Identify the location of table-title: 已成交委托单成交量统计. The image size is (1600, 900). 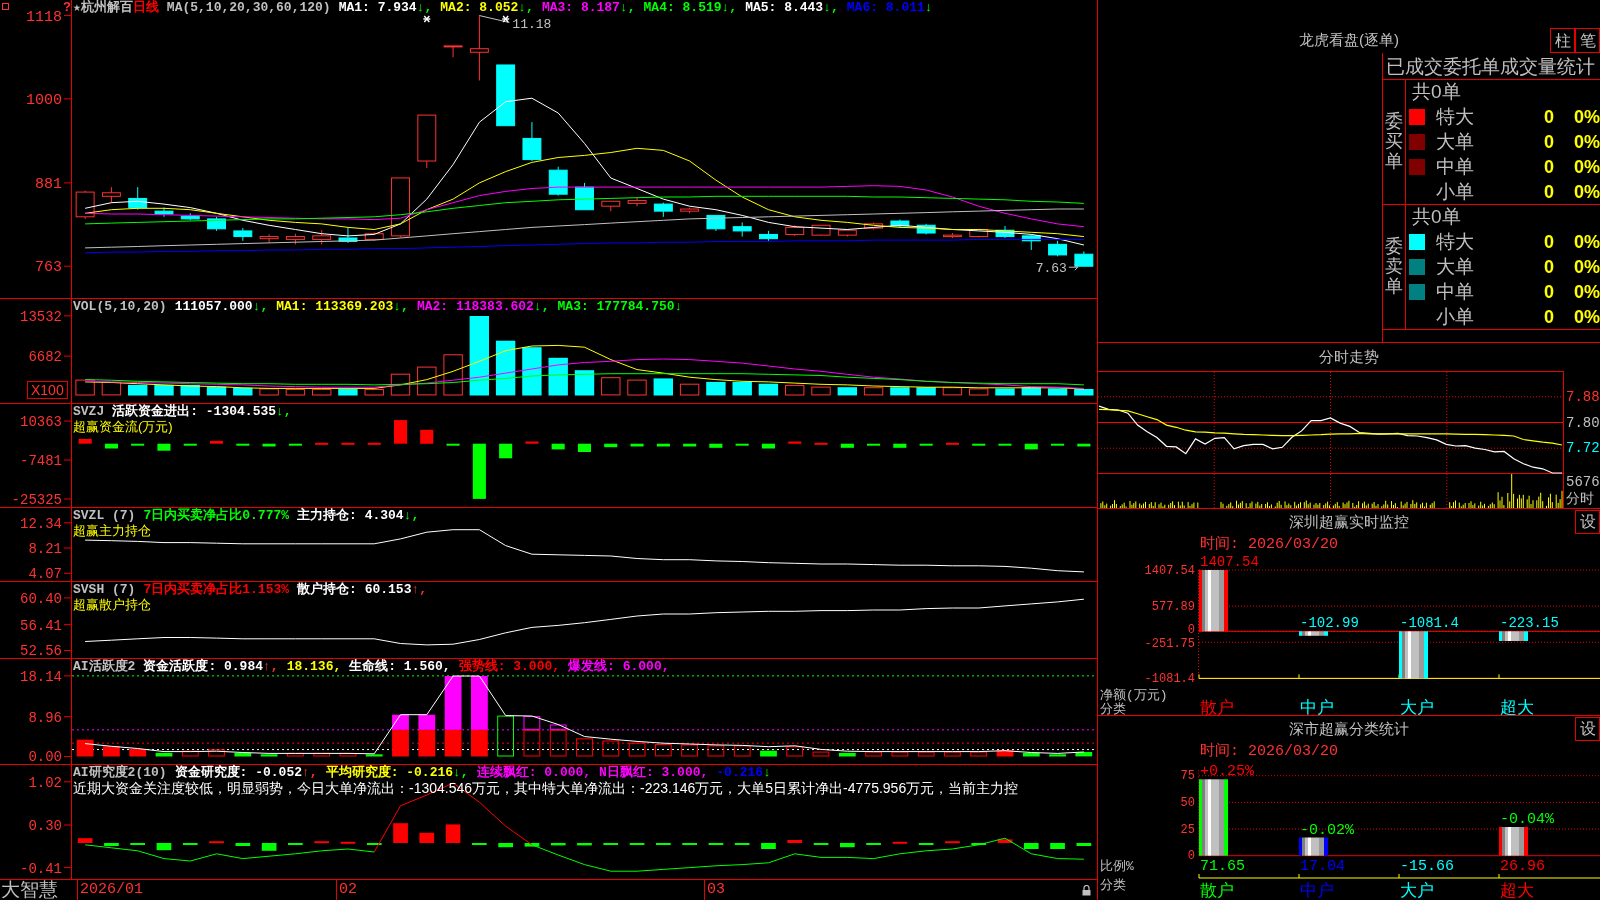
(1491, 66).